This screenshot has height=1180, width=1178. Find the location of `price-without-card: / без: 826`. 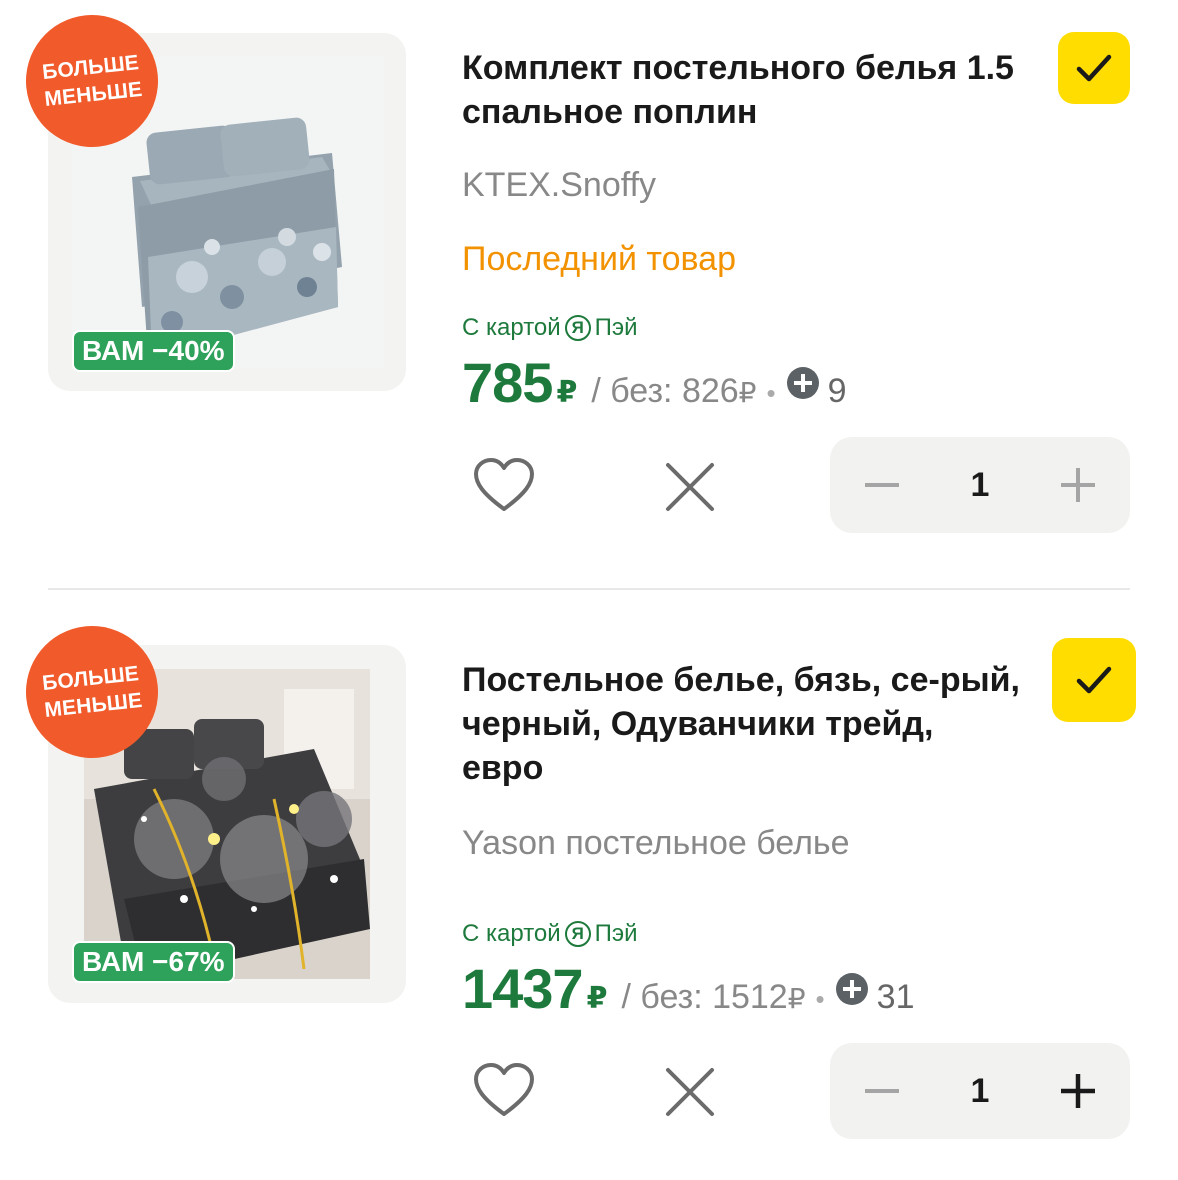

price-without-card: / без: 826 is located at coordinates (665, 391).